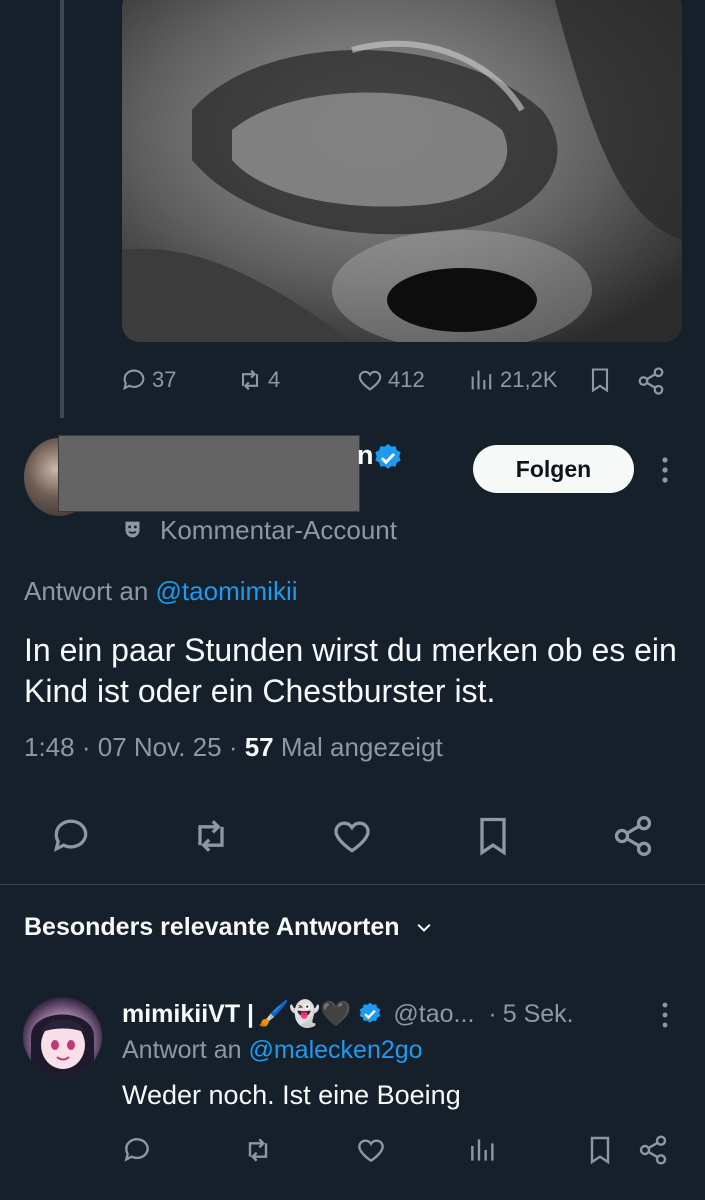 This screenshot has width=705, height=1200. Describe the element at coordinates (160, 747) in the screenshot. I see `tweet-date: 07 Nov. 25` at that location.